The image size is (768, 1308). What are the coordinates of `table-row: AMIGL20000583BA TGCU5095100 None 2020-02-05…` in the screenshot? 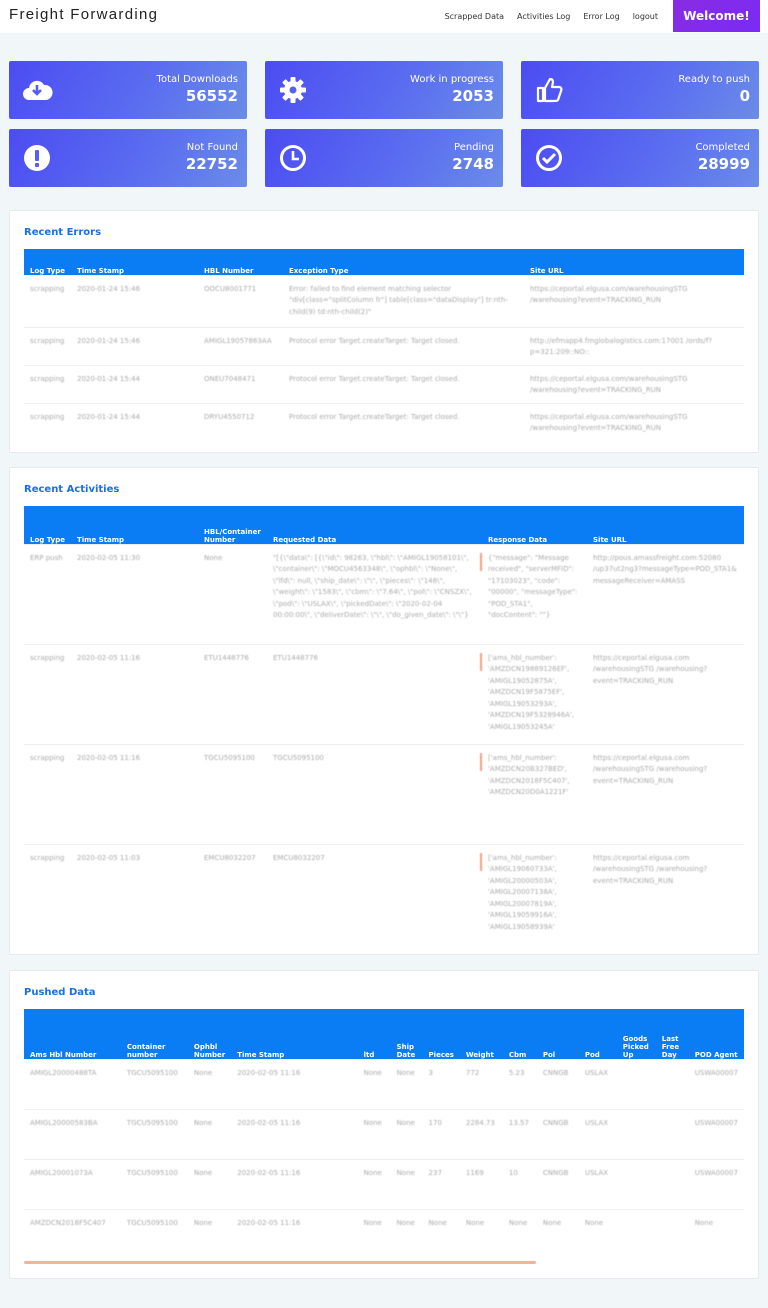 It's located at (384, 1133).